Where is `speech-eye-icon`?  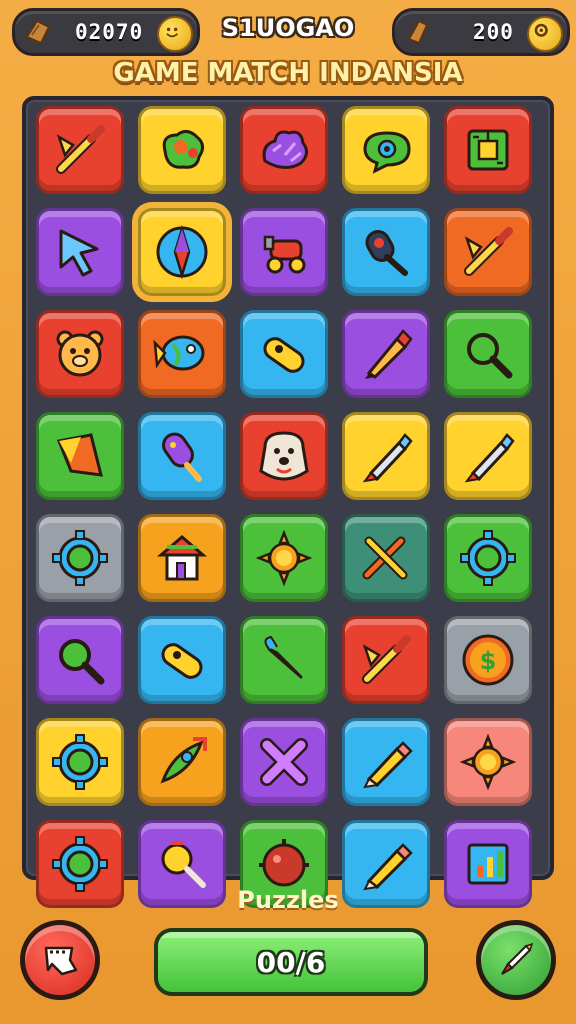
speech-eye-icon is located at coordinates (387, 152).